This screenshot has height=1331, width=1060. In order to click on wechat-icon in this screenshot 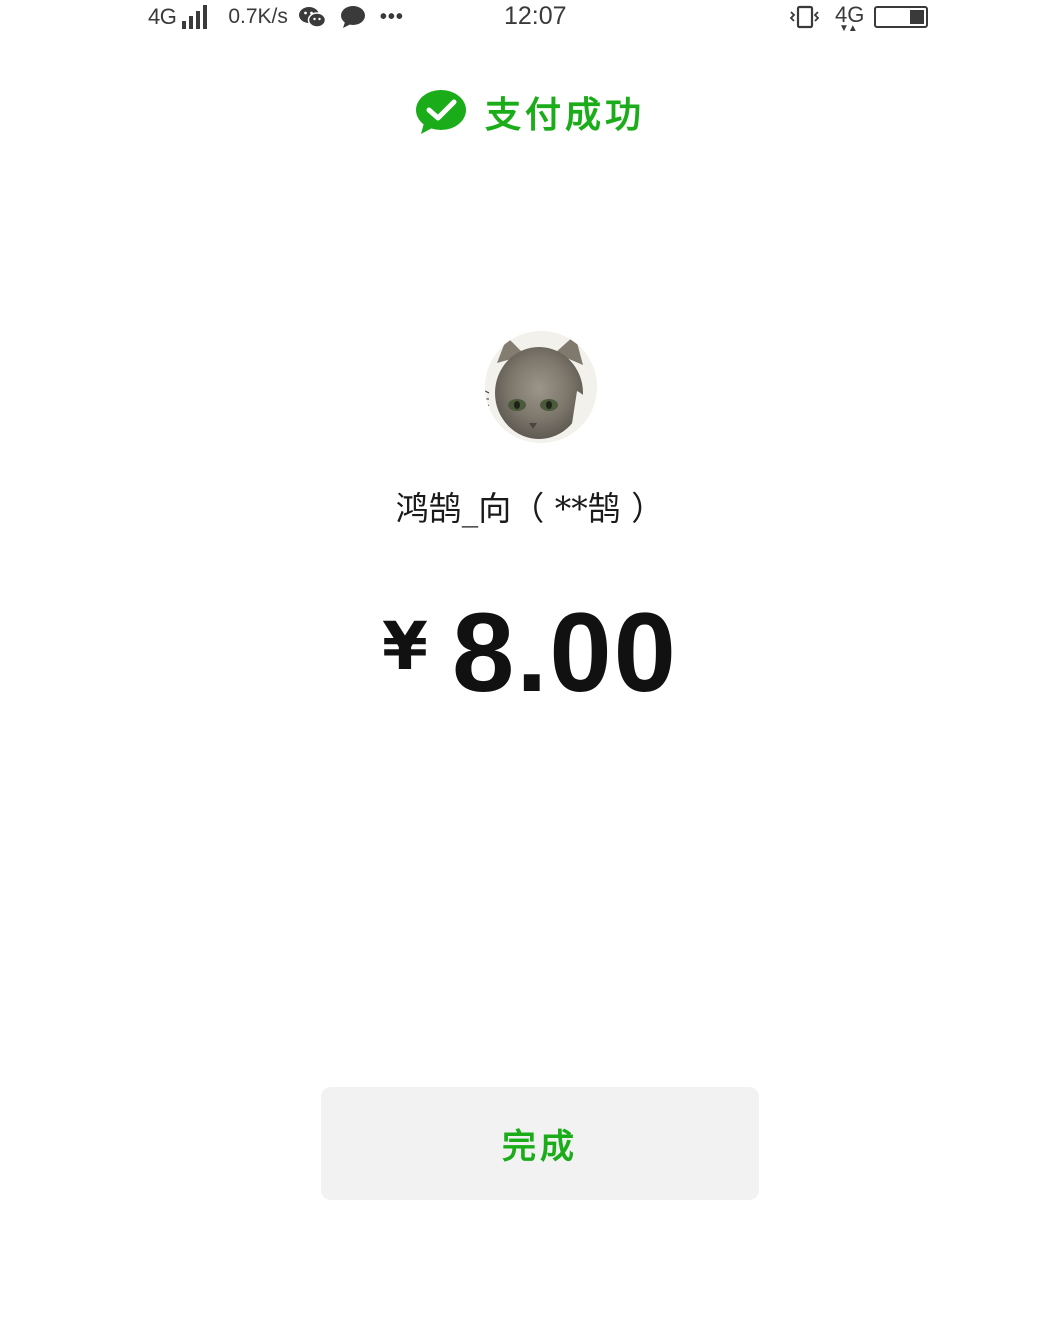, I will do `click(312, 17)`.